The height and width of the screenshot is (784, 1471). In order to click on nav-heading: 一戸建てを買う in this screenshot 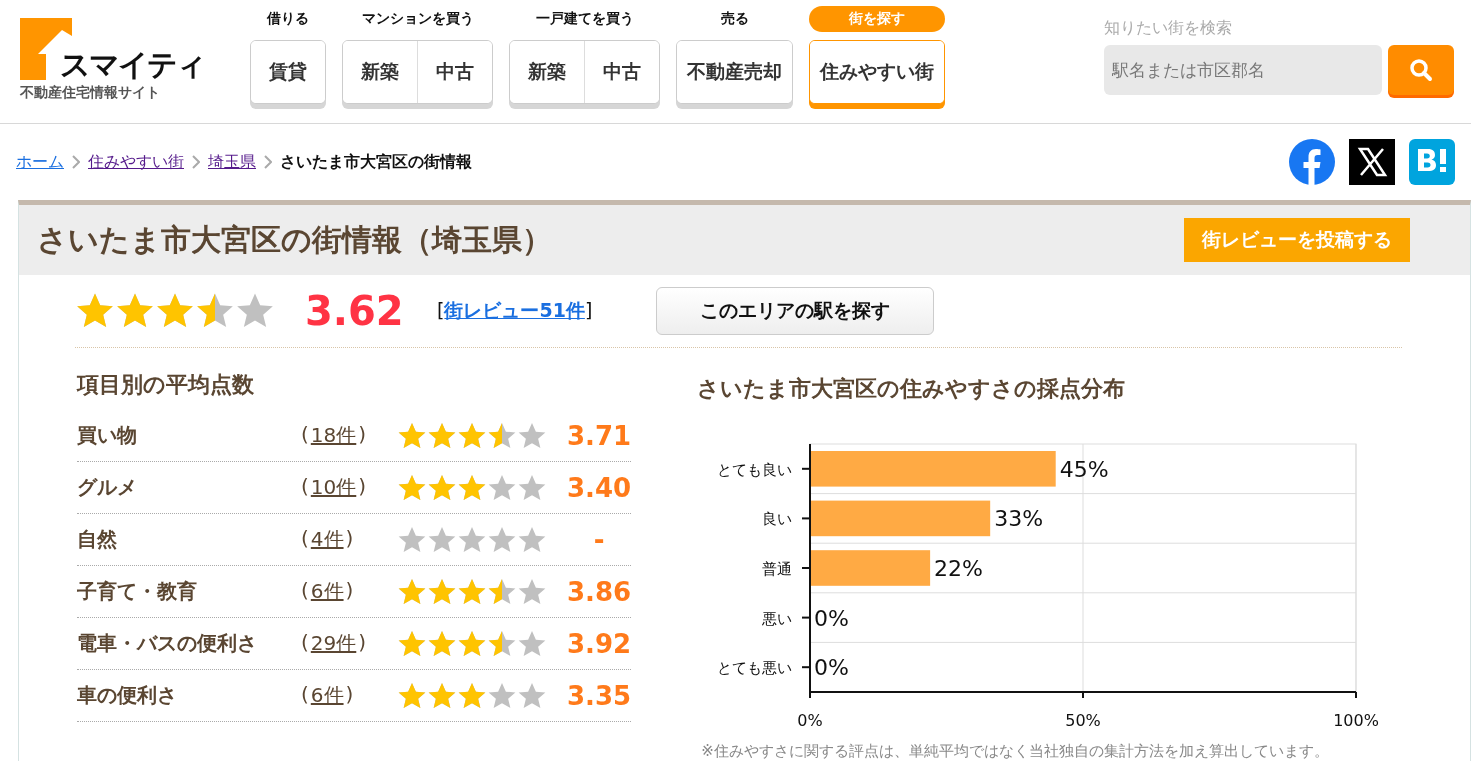, I will do `click(584, 18)`.